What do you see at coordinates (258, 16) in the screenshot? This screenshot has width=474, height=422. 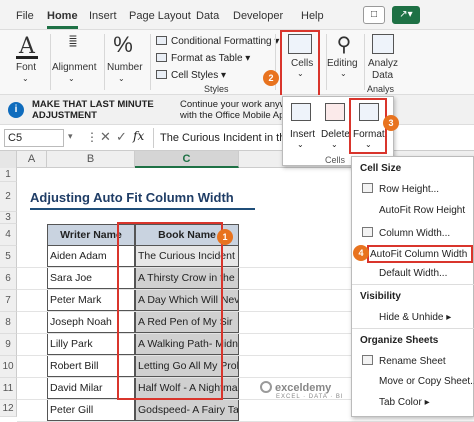 I see `tab-developer: Developer` at bounding box center [258, 16].